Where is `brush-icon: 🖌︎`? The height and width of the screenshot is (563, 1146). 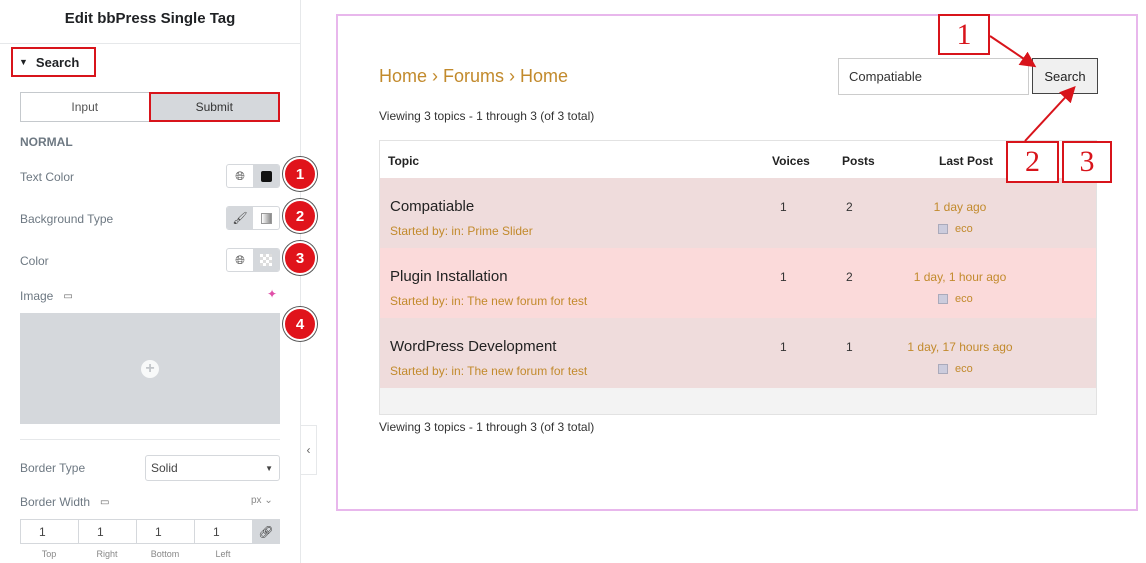
brush-icon: 🖌︎ is located at coordinates (240, 218).